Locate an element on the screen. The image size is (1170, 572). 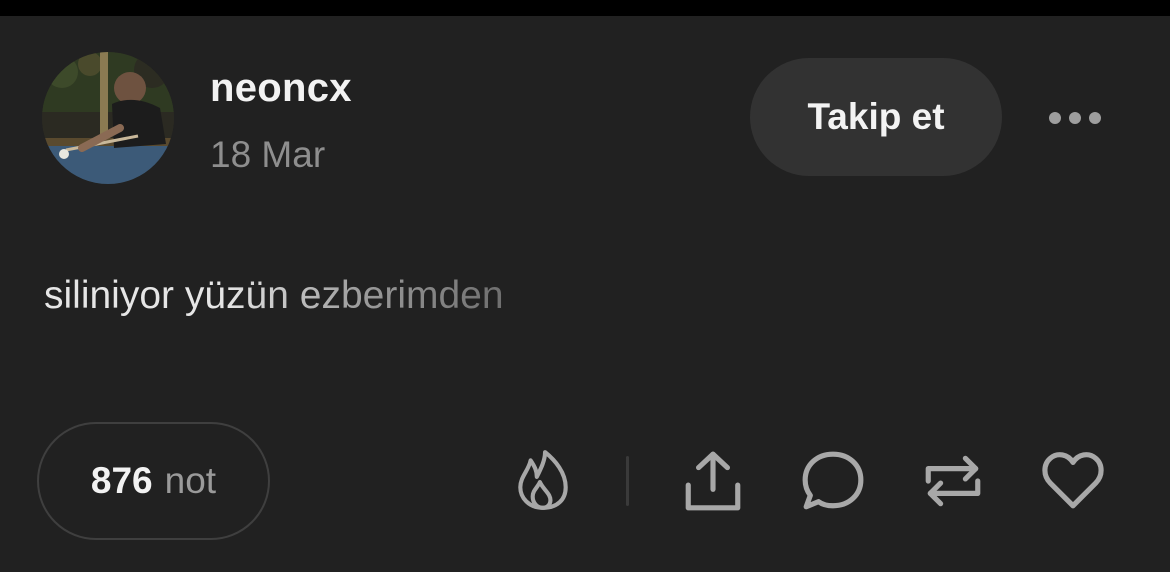
post-body-text: siliniyor yüzün ezberimden is located at coordinates (274, 295).